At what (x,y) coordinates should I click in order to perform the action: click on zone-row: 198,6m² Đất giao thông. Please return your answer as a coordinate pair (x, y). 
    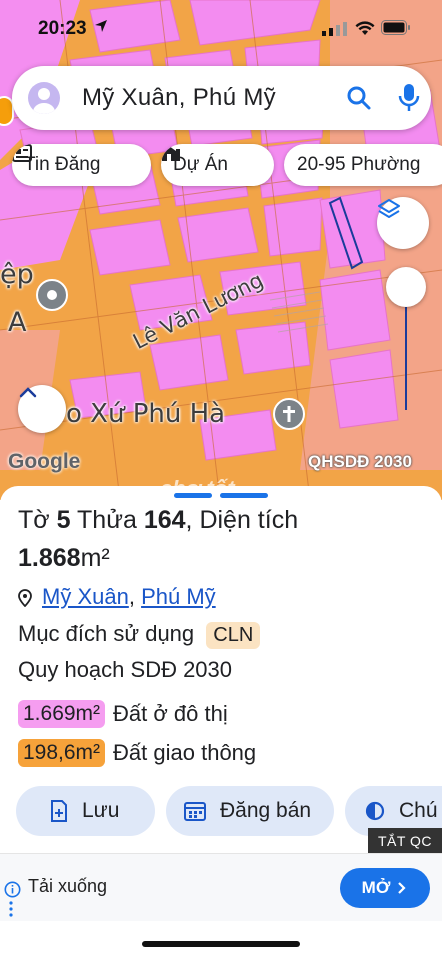
    Looking at the image, I should click on (137, 753).